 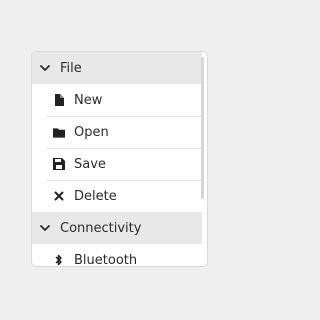 I want to click on menu-item-label: Open, so click(x=91, y=132).